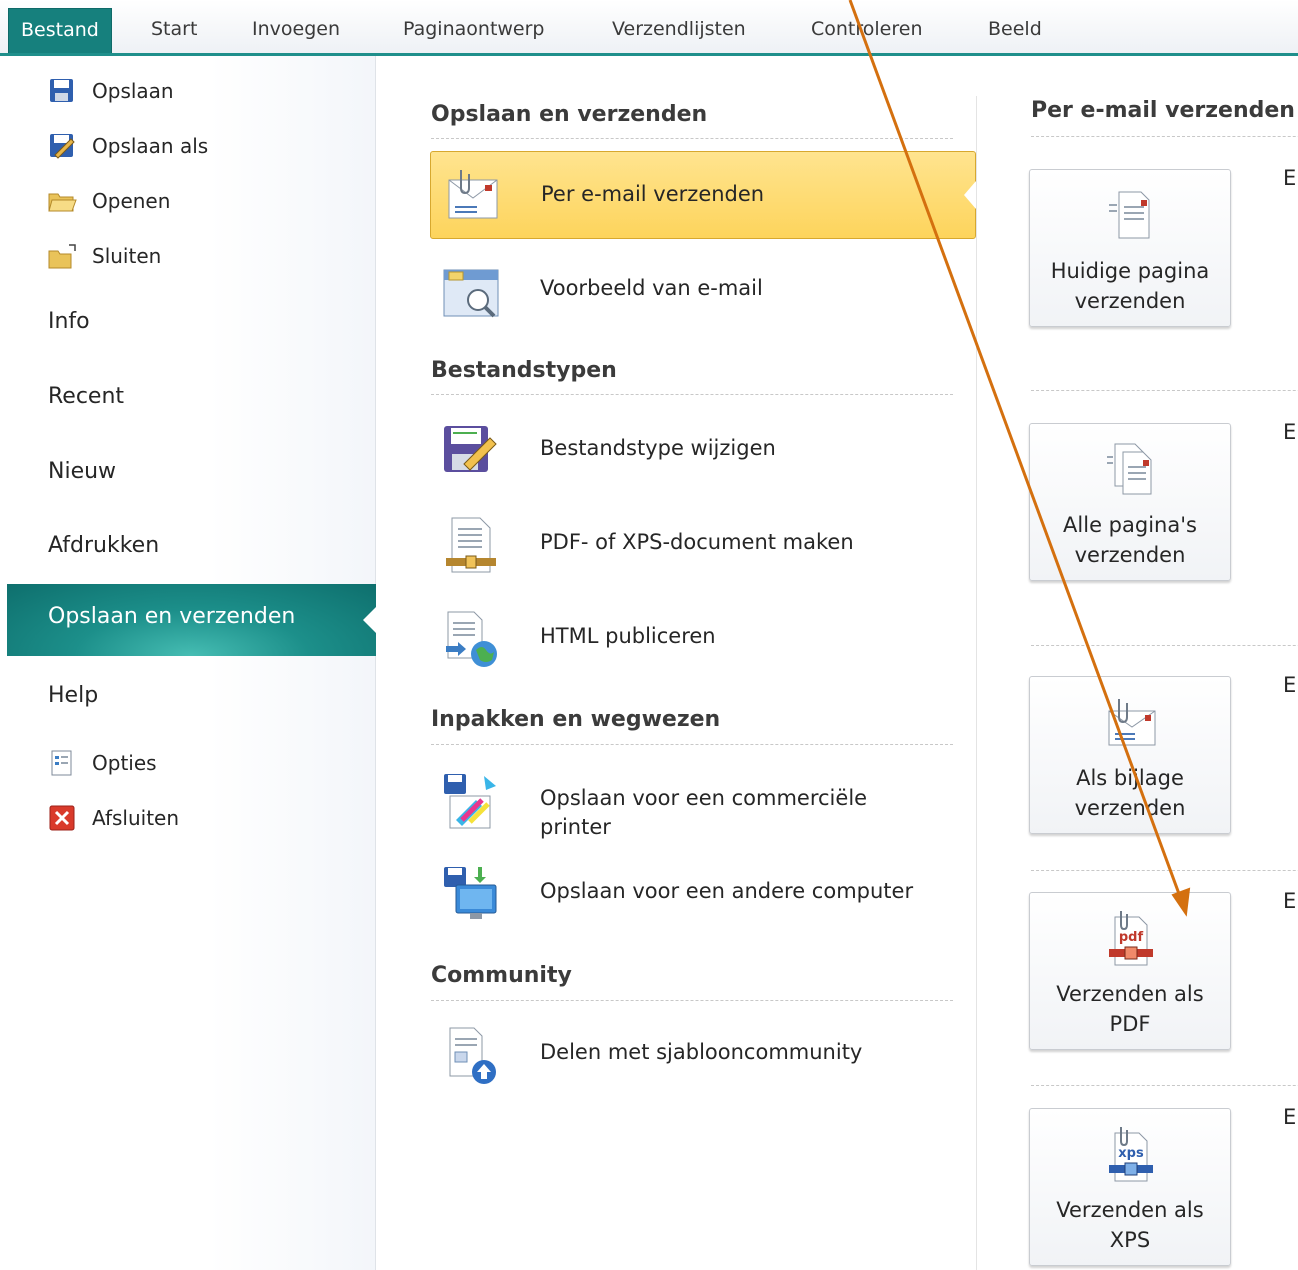  Describe the element at coordinates (296, 30) in the screenshot. I see `tab-invoegen: Invoegen` at that location.